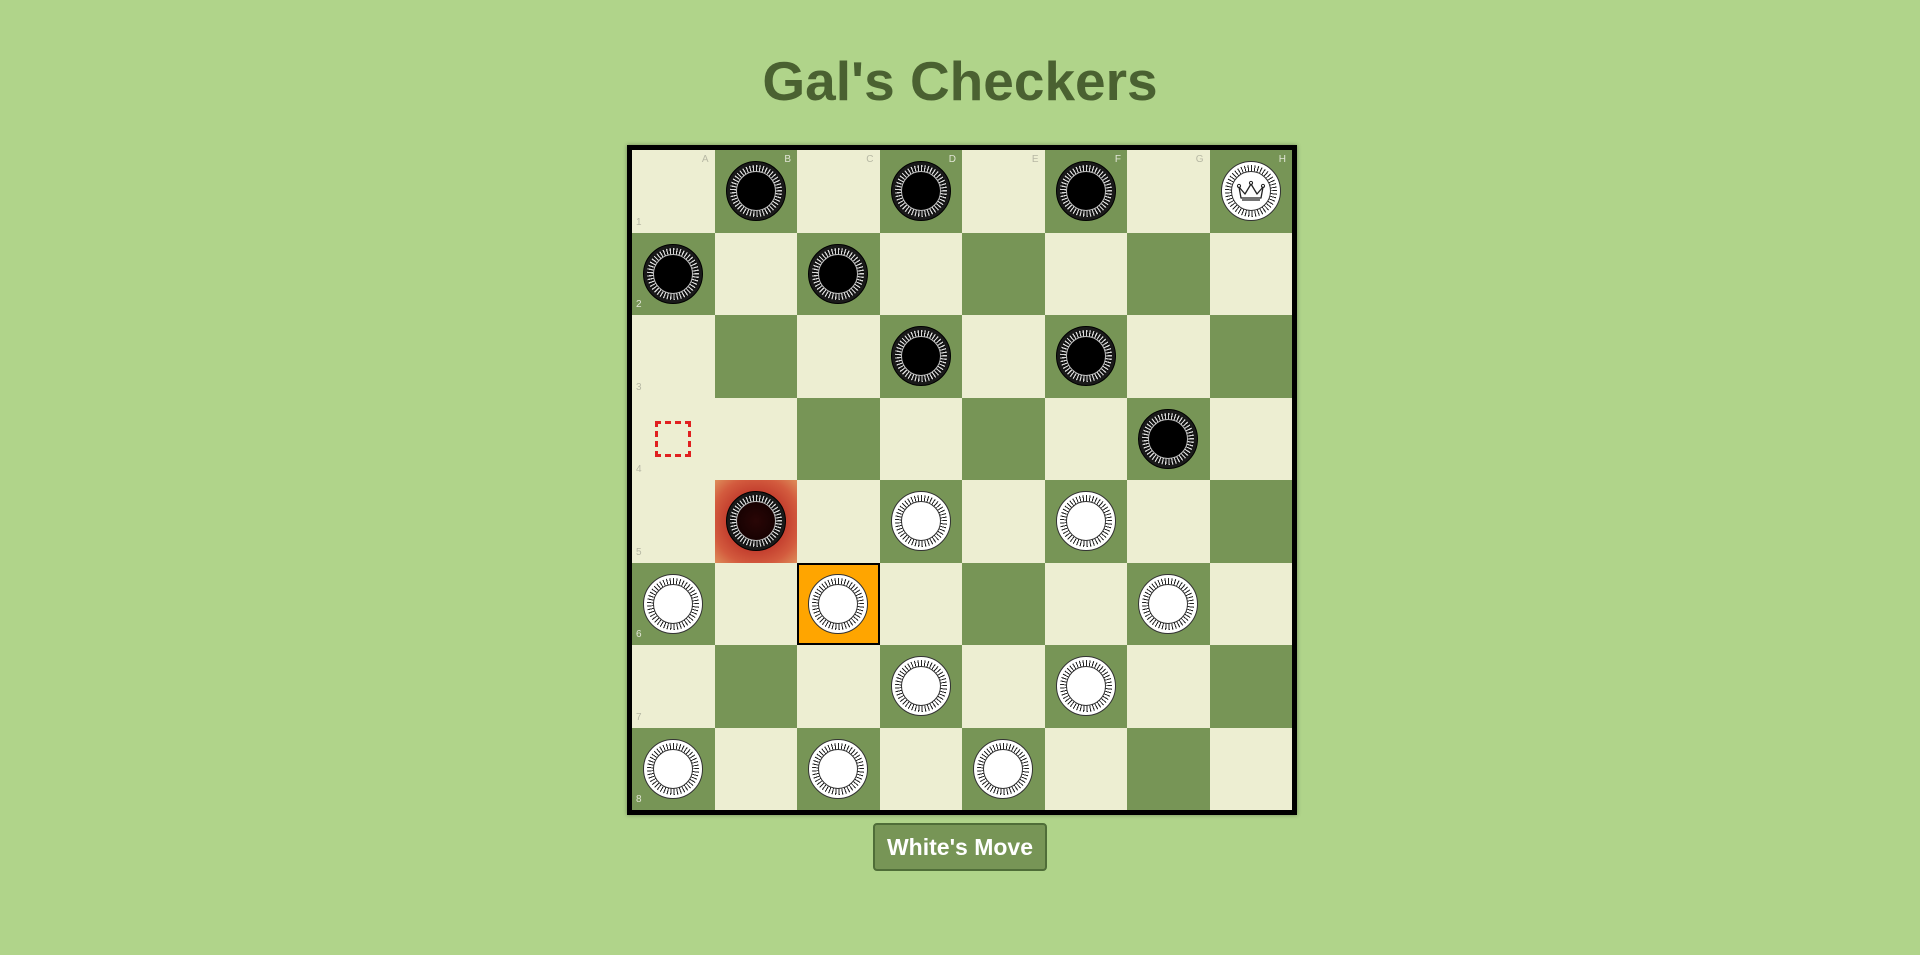 This screenshot has height=955, width=1920. I want to click on square-e6, so click(1003, 603).